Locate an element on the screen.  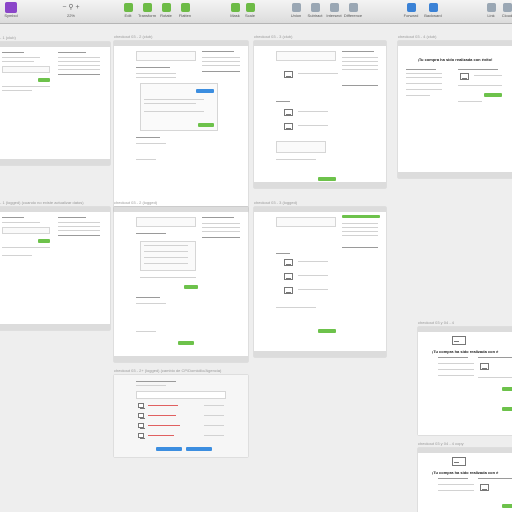
artboard-title: - 1 (club) is located at coordinates (8, 37).